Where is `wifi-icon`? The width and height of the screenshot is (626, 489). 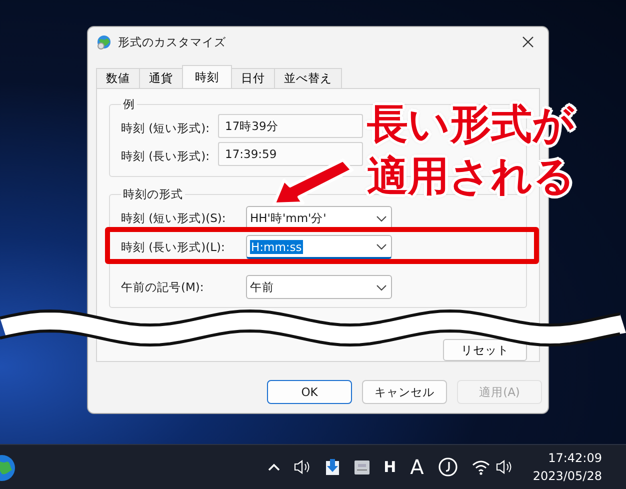
wifi-icon is located at coordinates (481, 467).